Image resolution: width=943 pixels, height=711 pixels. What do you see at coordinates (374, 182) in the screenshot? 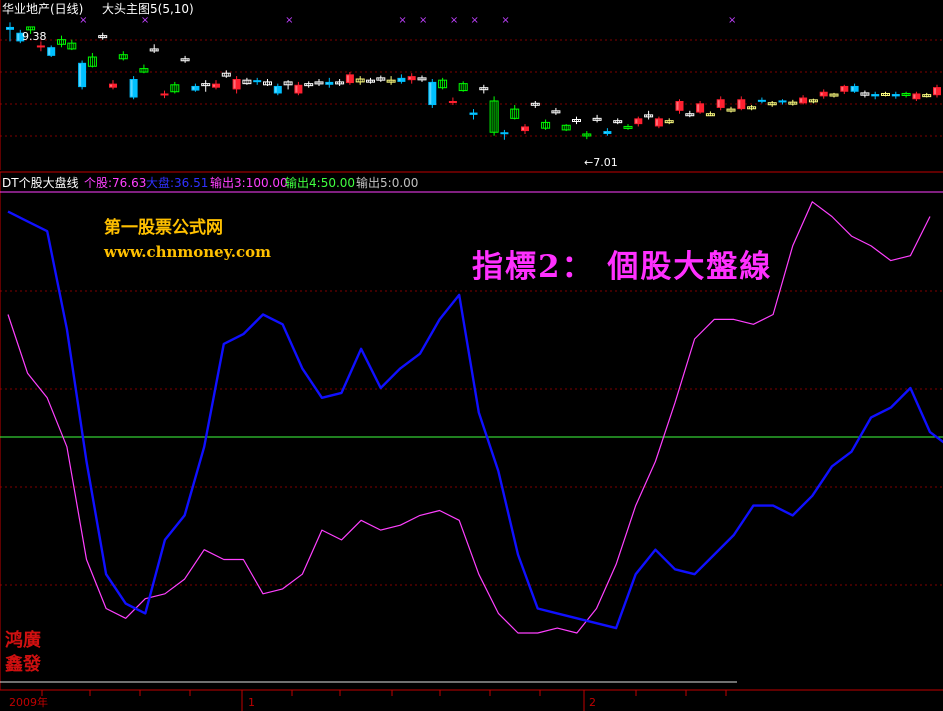
I see `legend-label-4: 输出5:` at bounding box center [374, 182].